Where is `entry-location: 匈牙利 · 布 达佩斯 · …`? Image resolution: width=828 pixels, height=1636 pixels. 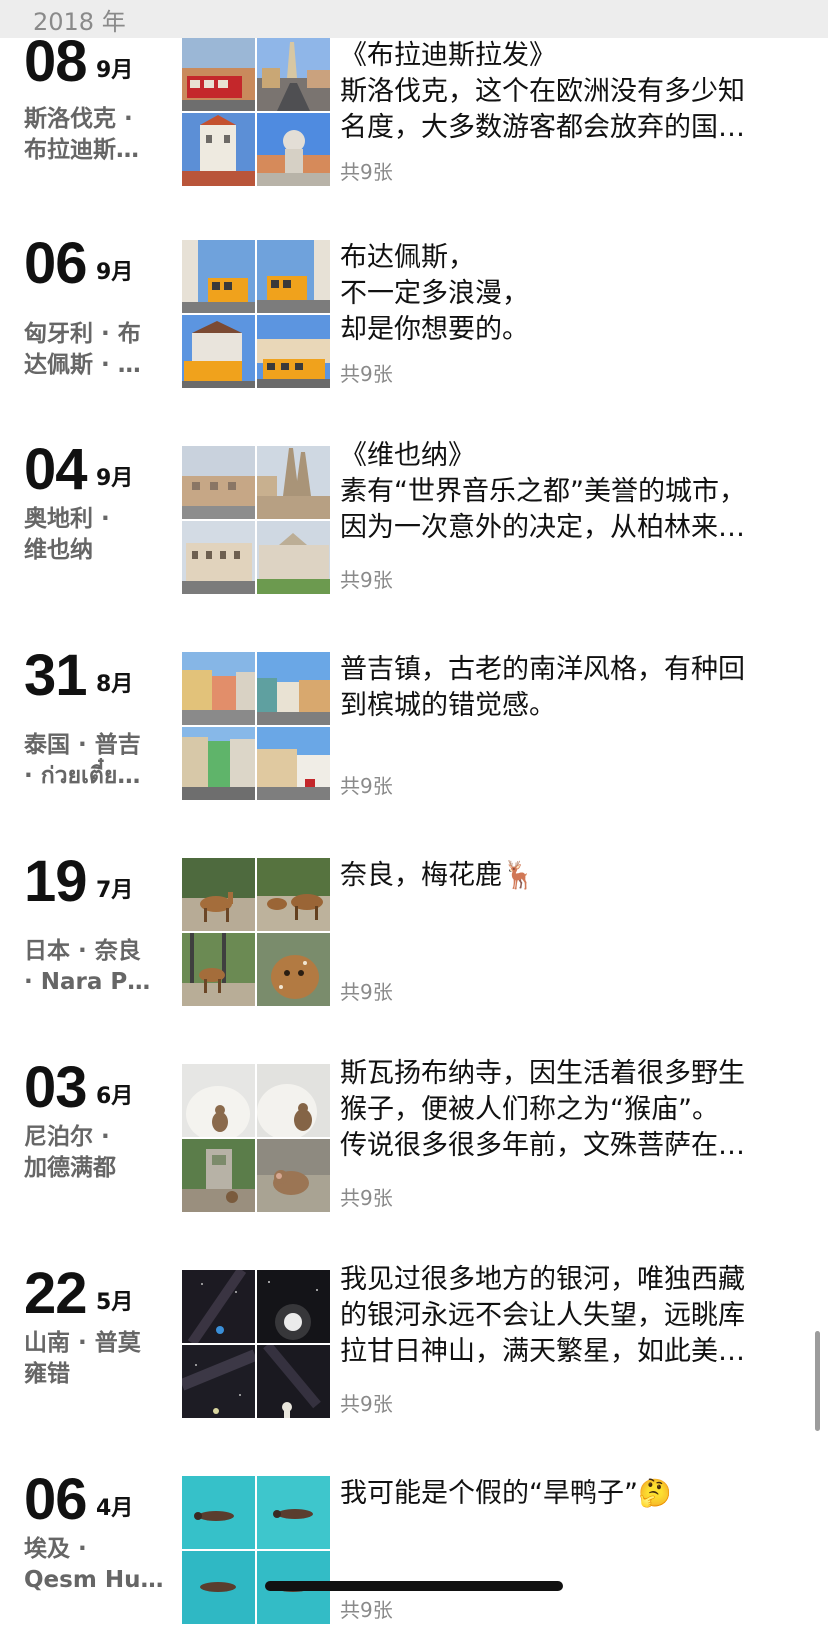 entry-location: 匈牙利 · 布 达佩斯 · … is located at coordinates (82, 349).